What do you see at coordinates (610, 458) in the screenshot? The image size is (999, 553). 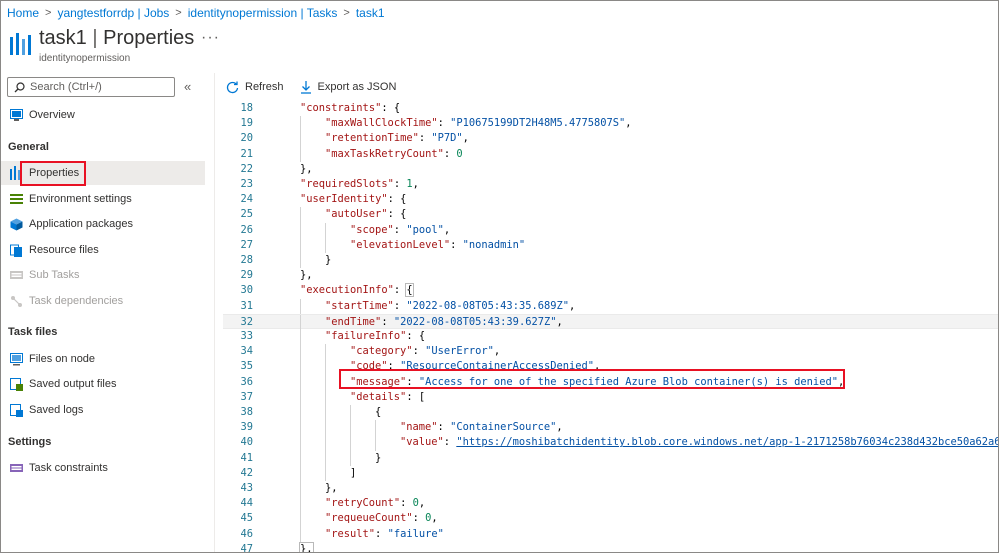 I see `code-line: 41}` at bounding box center [610, 458].